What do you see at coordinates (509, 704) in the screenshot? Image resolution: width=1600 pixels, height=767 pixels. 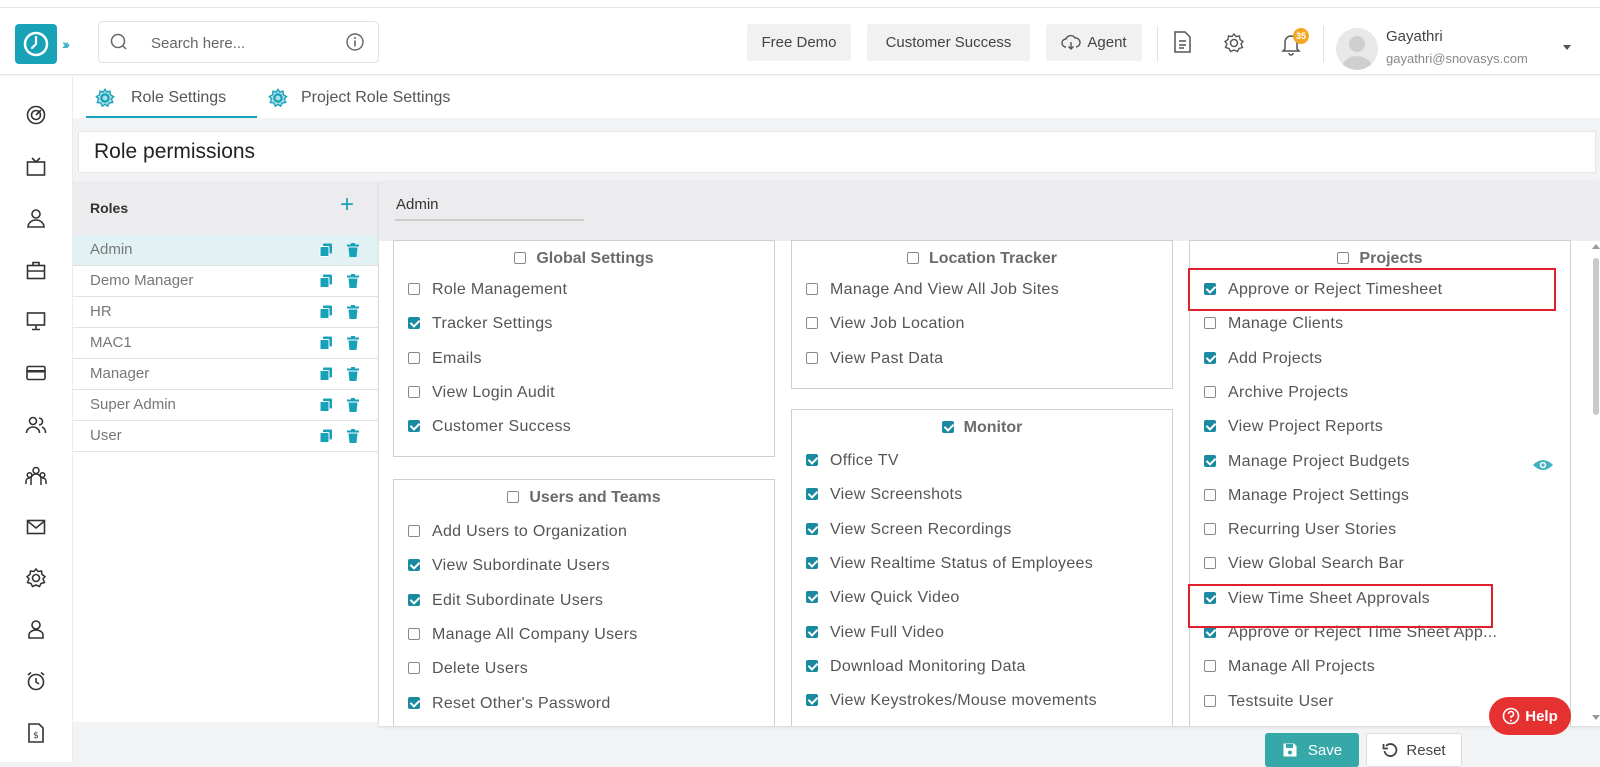 I see `permission-item: Reset Other's Password` at bounding box center [509, 704].